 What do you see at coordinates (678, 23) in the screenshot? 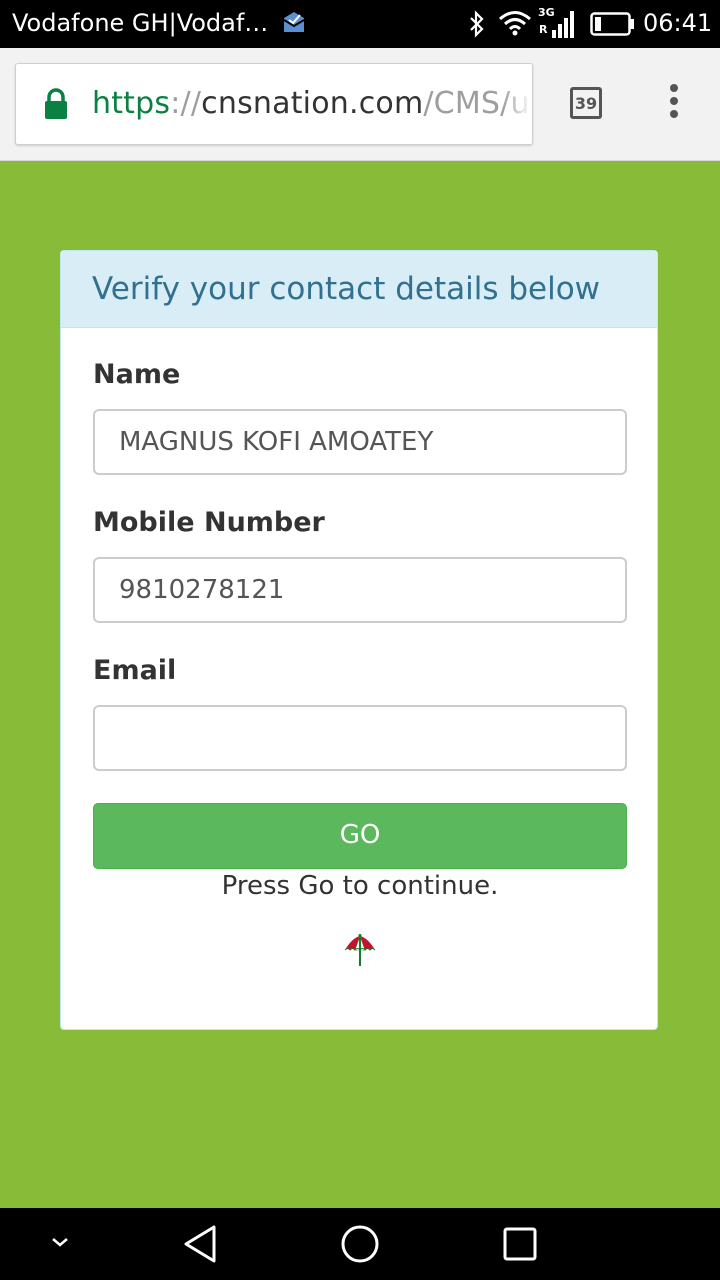
I see `clock: 06:41` at bounding box center [678, 23].